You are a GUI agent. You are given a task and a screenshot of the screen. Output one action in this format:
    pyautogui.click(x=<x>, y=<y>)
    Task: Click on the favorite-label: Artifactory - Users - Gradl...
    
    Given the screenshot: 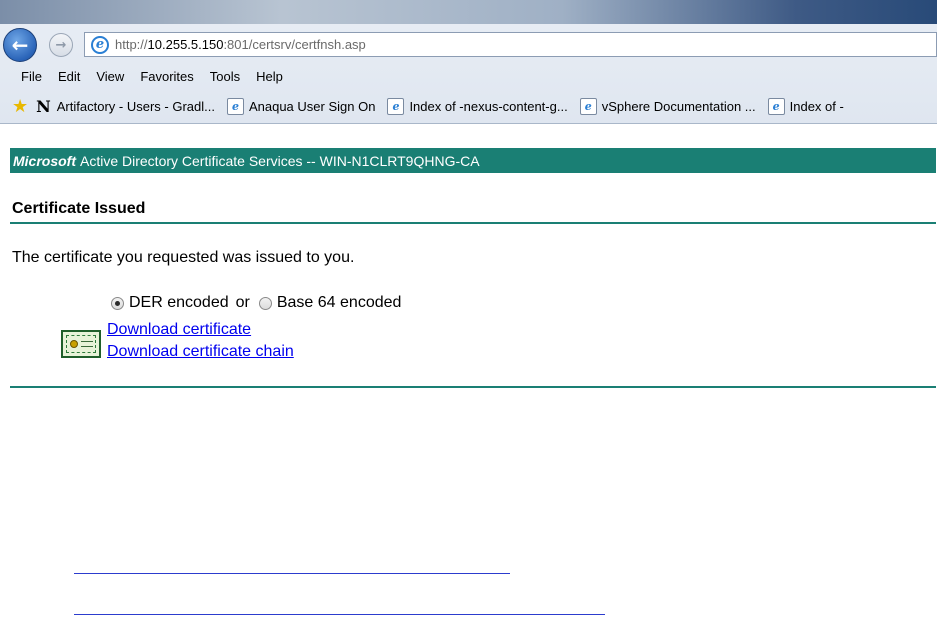 What is the action you would take?
    pyautogui.click(x=135, y=106)
    